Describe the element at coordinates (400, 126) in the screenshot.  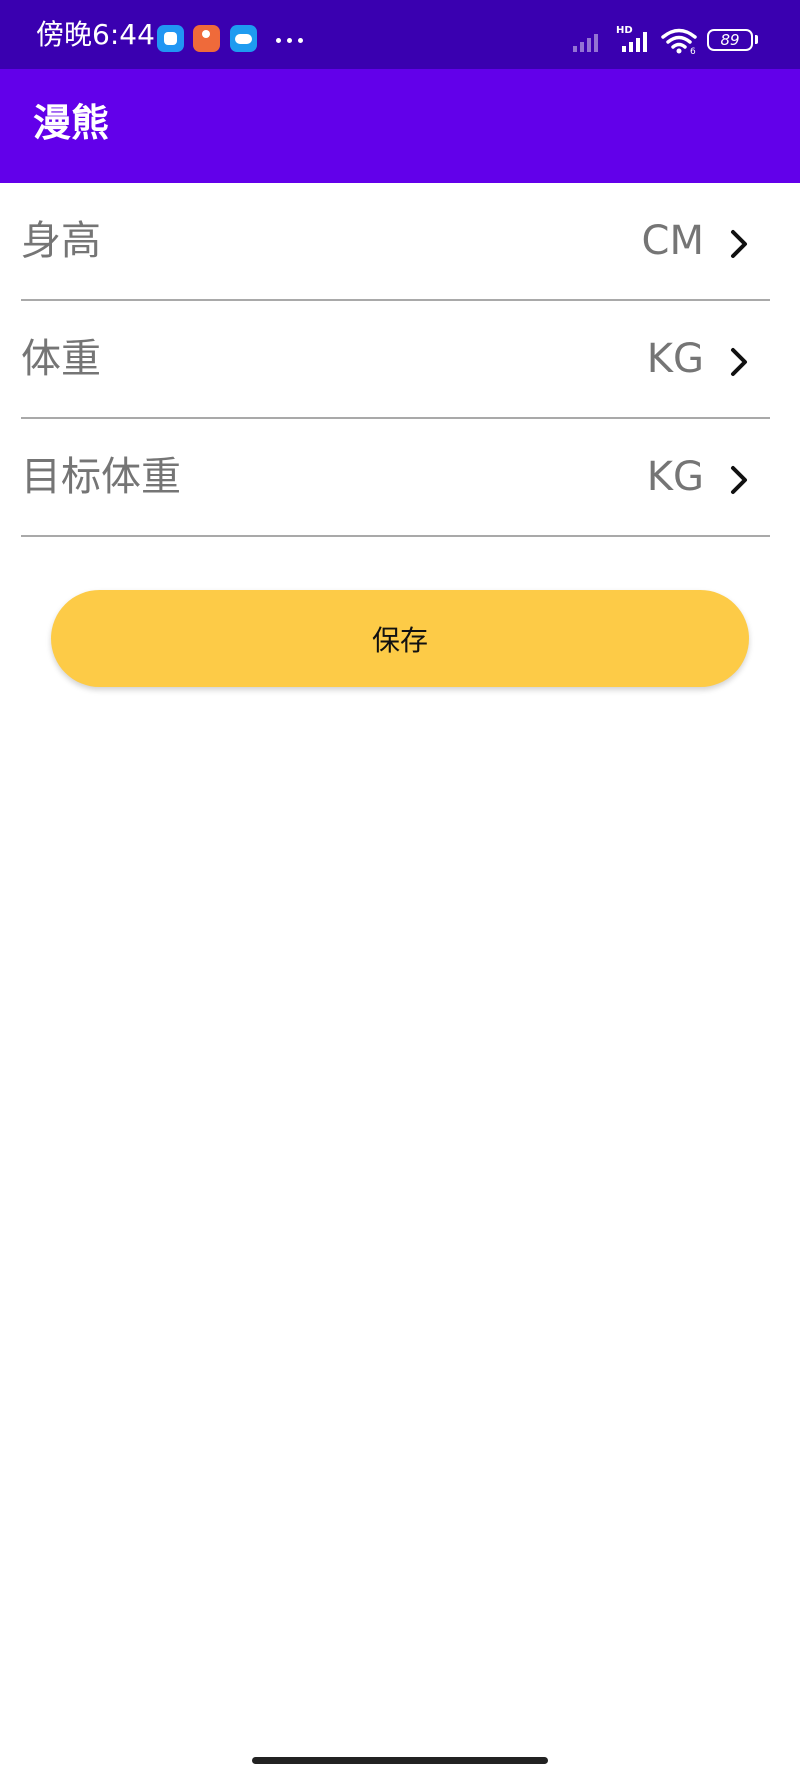
I see `app-bar: 漫熊` at that location.